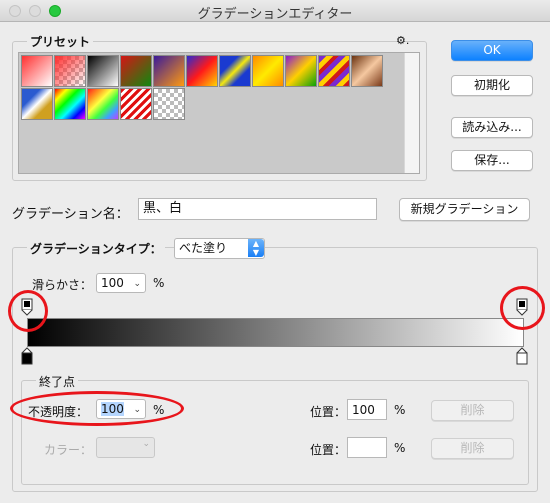 The width and height of the screenshot is (550, 503). Describe the element at coordinates (203, 248) in the screenshot. I see `gradient-type-value: べた塗り` at that location.